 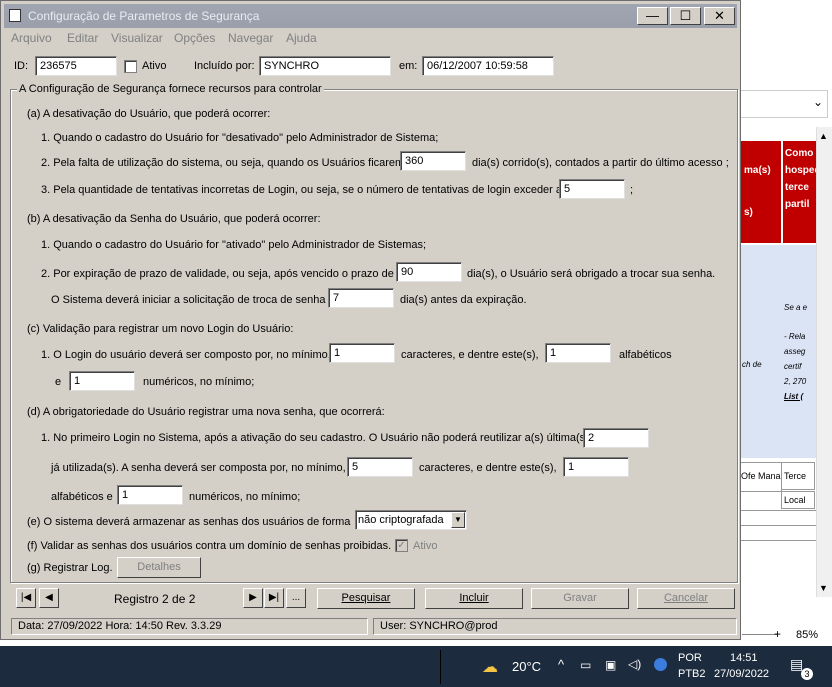 What do you see at coordinates (592, 189) in the screenshot?
I see `login-attempts-field: 5` at bounding box center [592, 189].